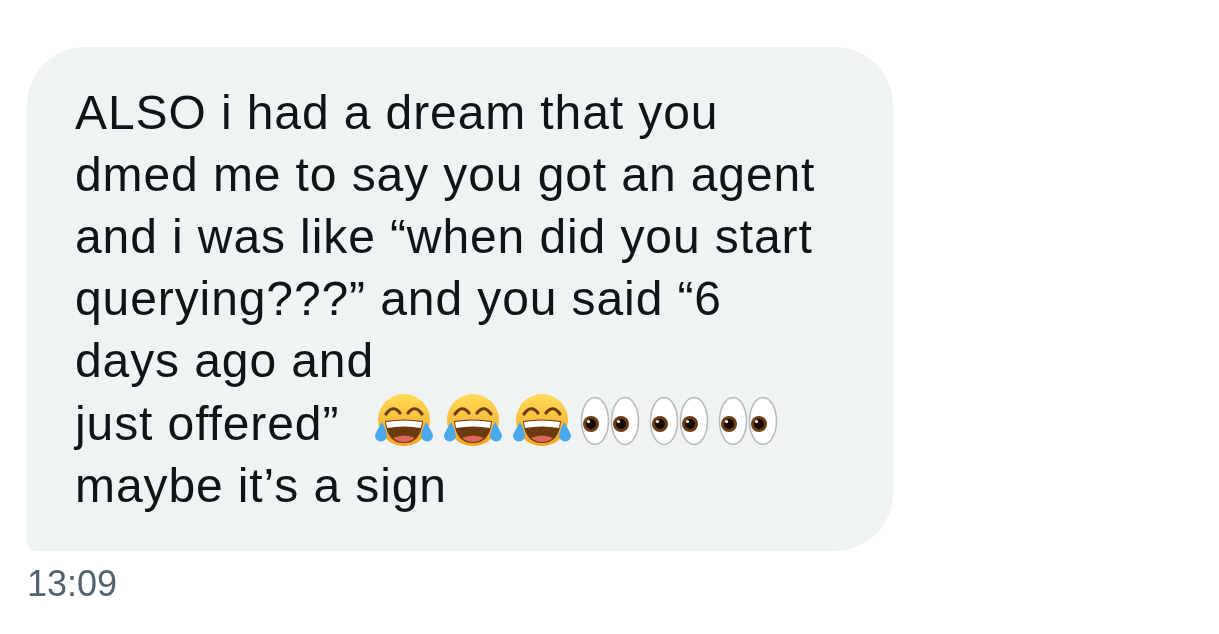 The width and height of the screenshot is (1219, 634). I want to click on message-text: just offered”, so click(207, 423).